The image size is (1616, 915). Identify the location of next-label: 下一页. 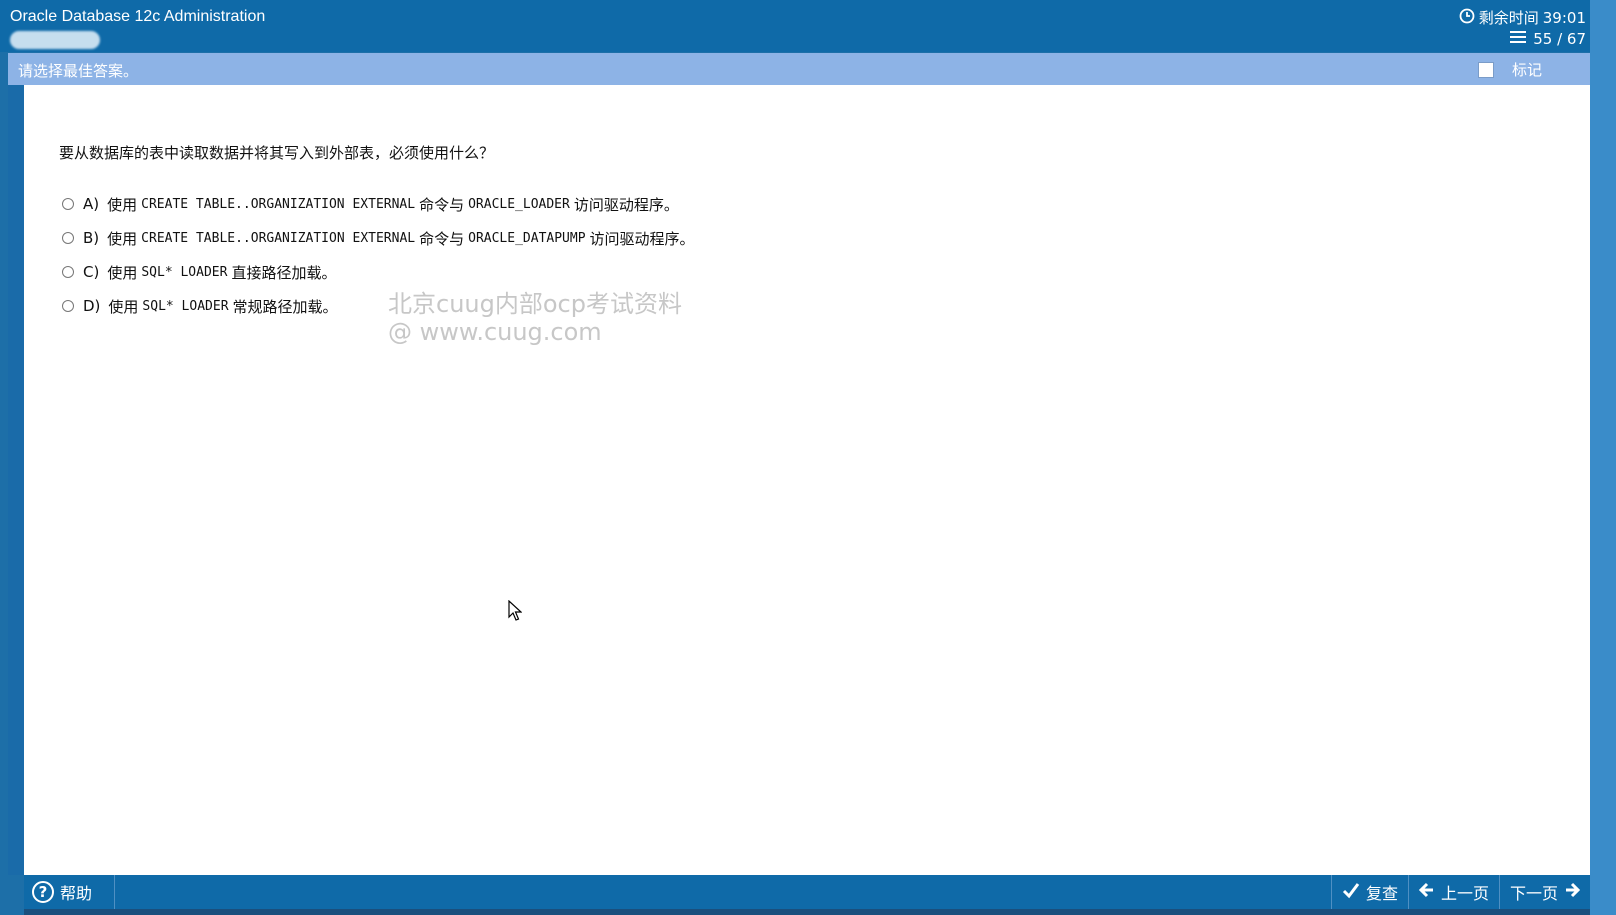
(1533, 893).